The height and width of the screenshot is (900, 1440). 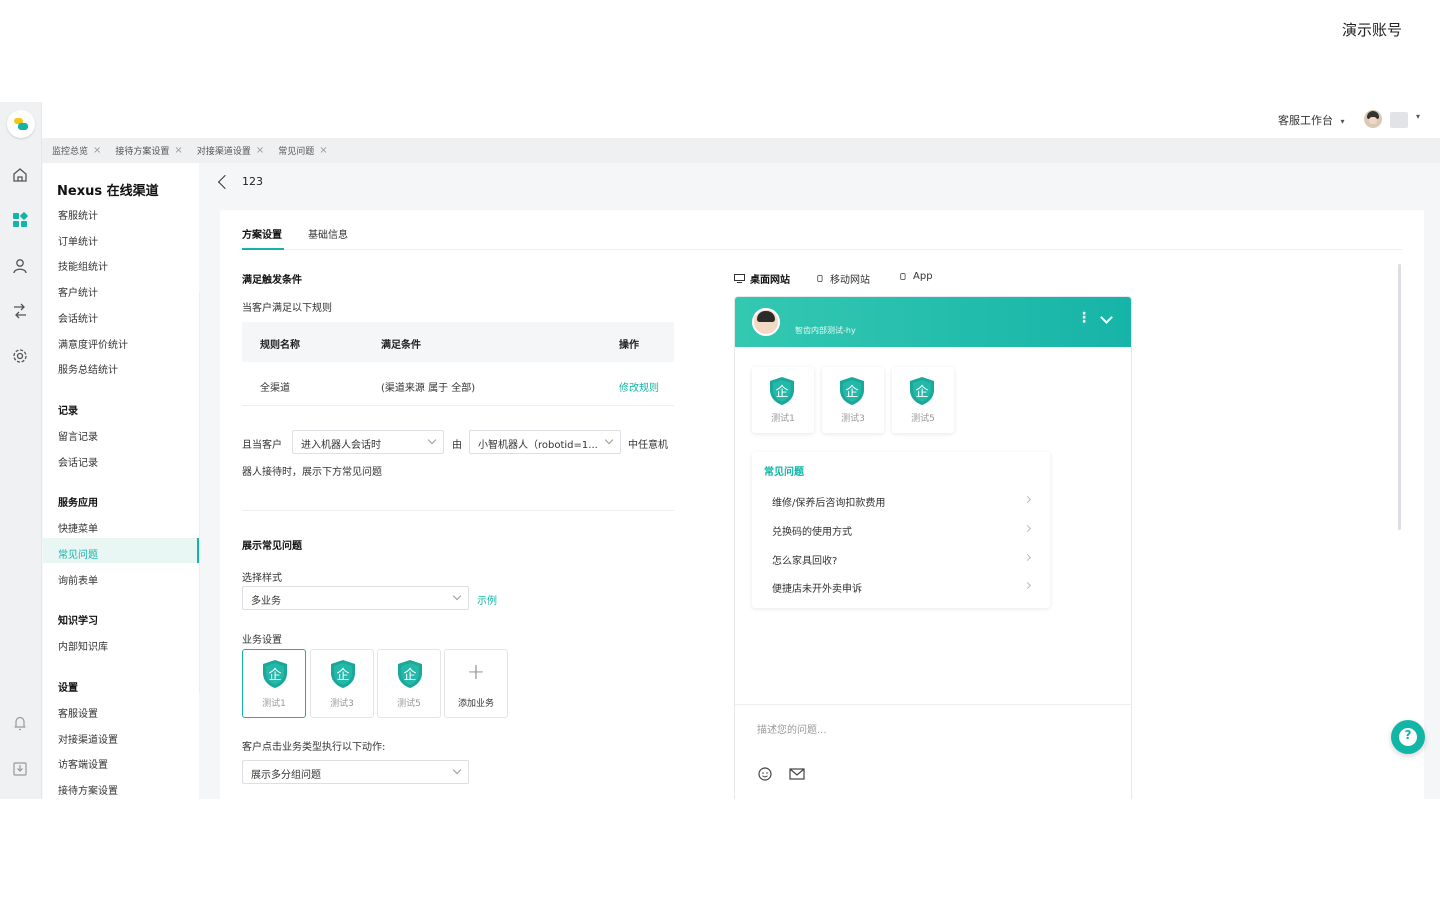 What do you see at coordinates (797, 774) in the screenshot?
I see `envelope-icon` at bounding box center [797, 774].